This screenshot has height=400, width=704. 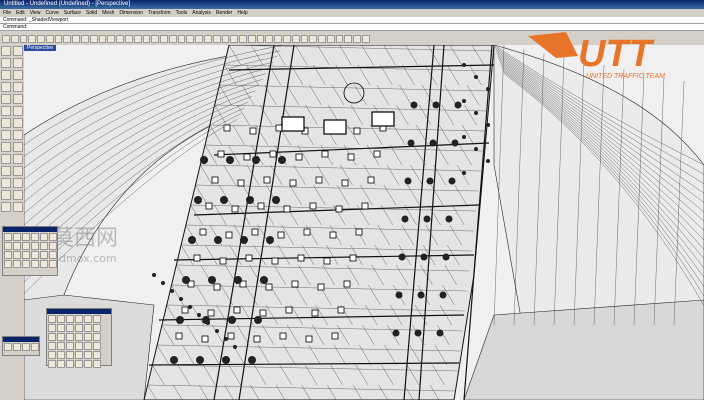 I want to click on menu-item-tools: Tools, so click(x=182, y=13).